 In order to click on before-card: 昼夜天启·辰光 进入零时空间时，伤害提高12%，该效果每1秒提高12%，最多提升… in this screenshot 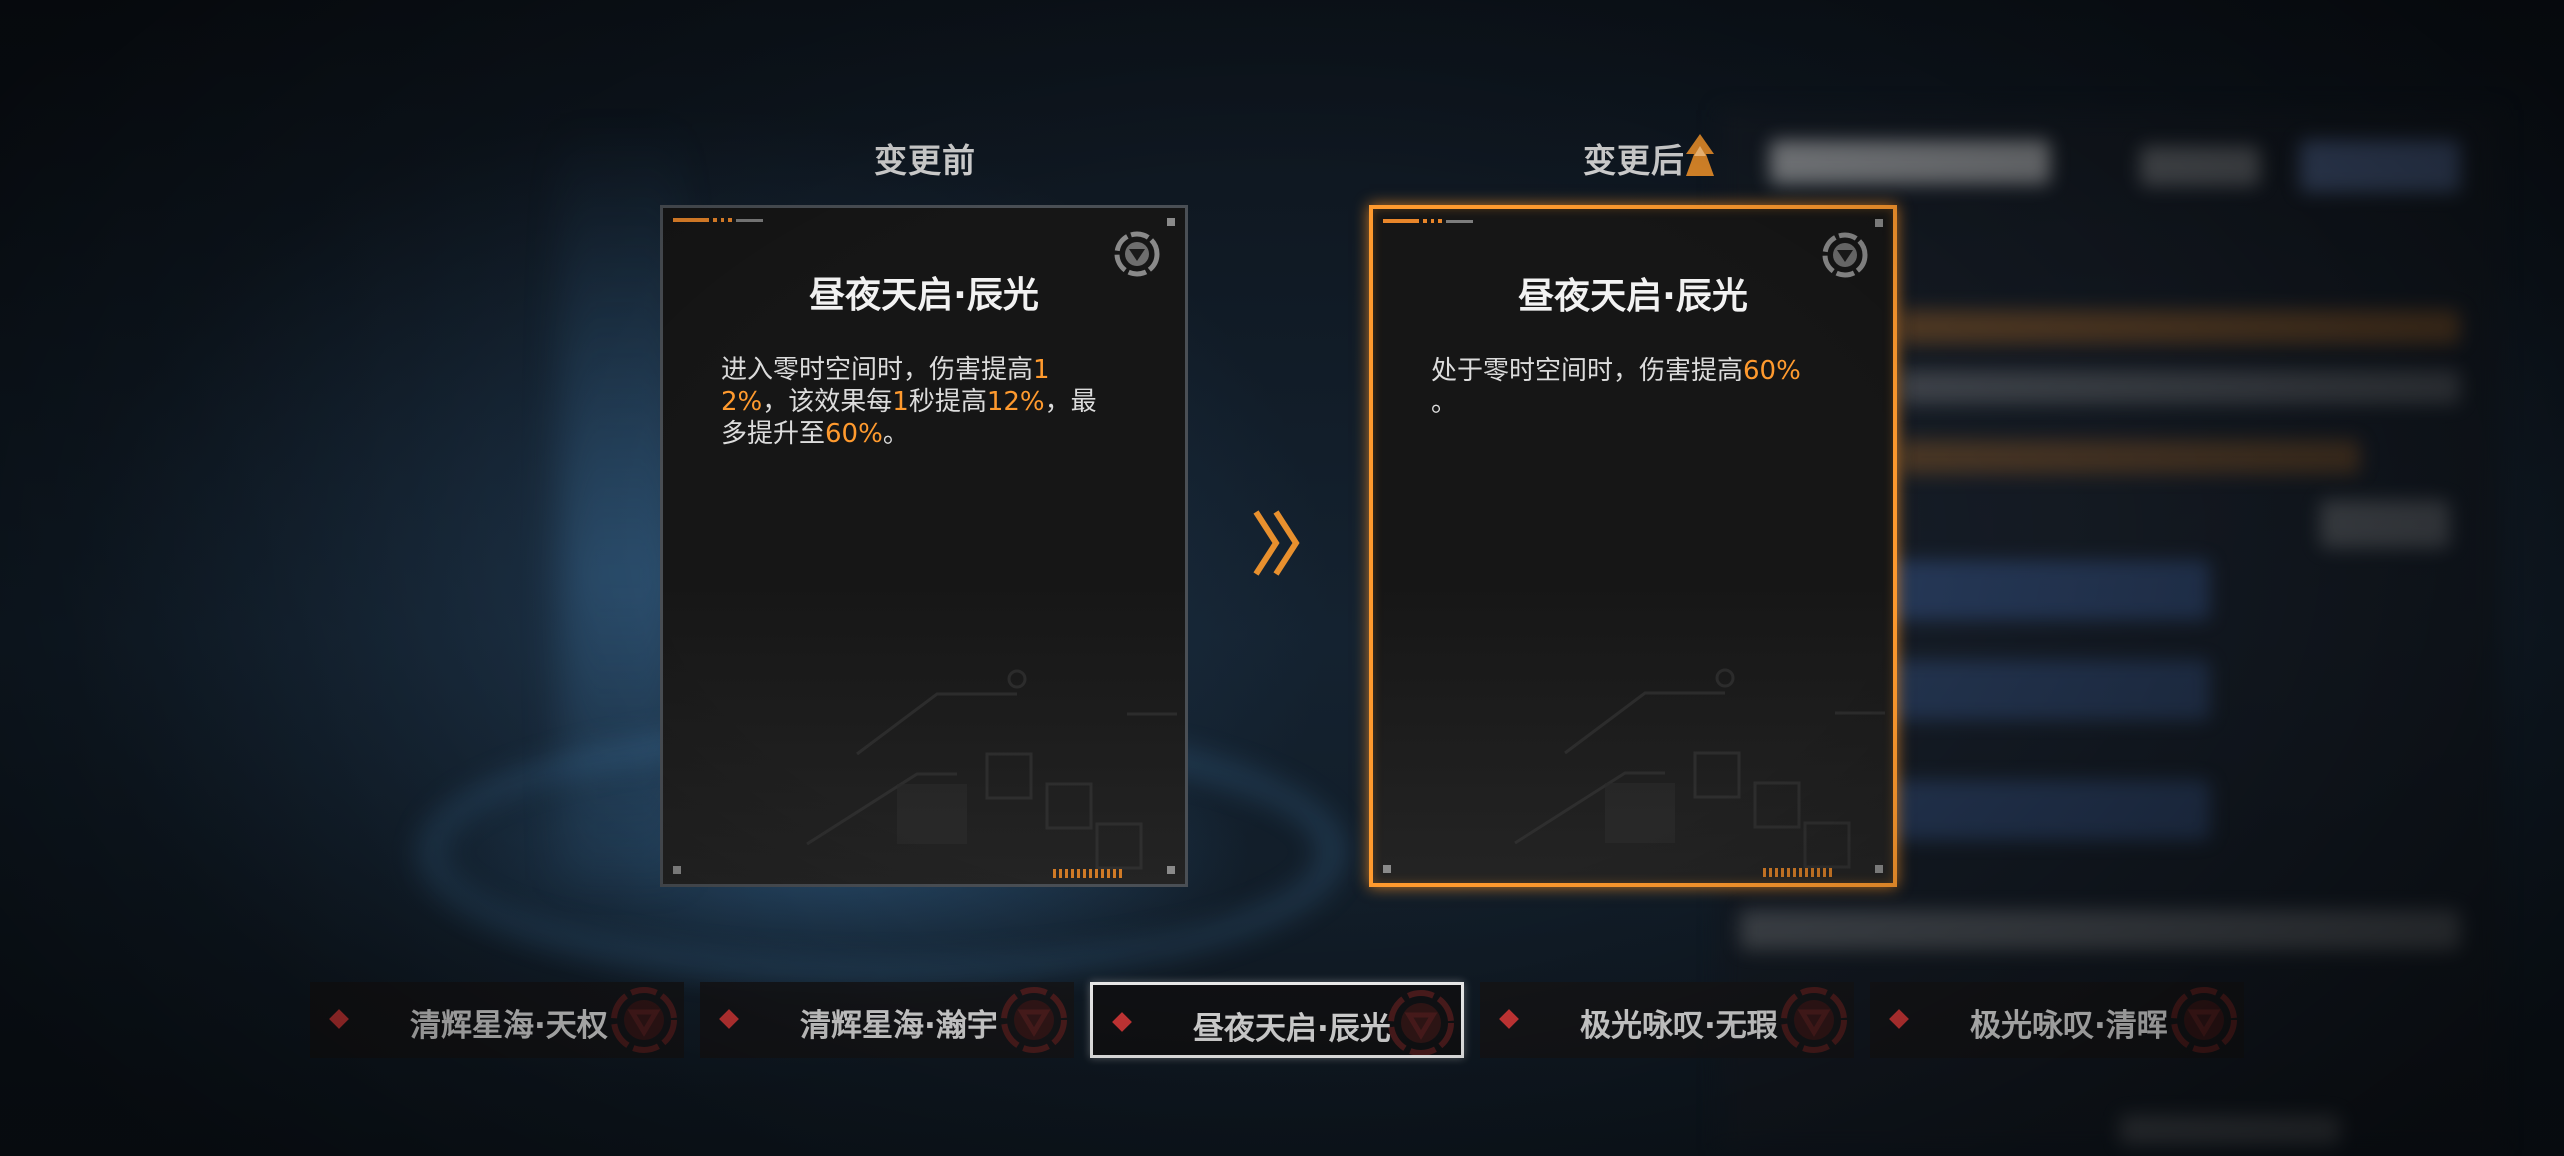, I will do `click(924, 546)`.